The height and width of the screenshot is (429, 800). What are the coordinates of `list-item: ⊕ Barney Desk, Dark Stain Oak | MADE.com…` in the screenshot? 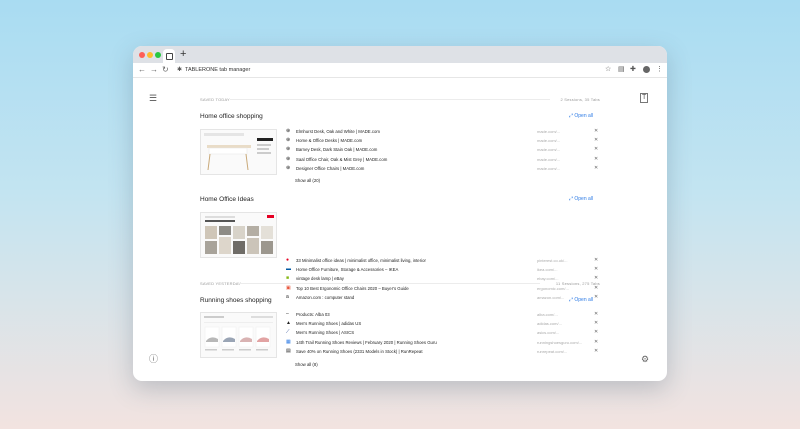 It's located at (442, 149).